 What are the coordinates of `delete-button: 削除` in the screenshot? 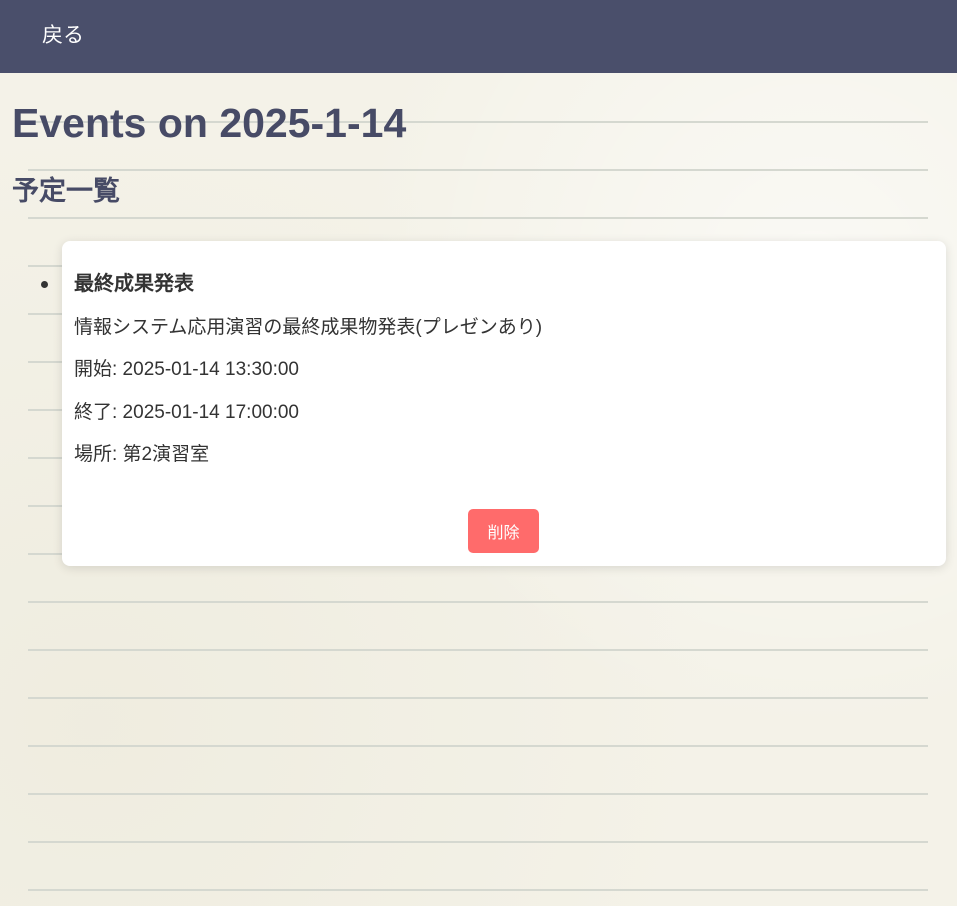 It's located at (503, 531).